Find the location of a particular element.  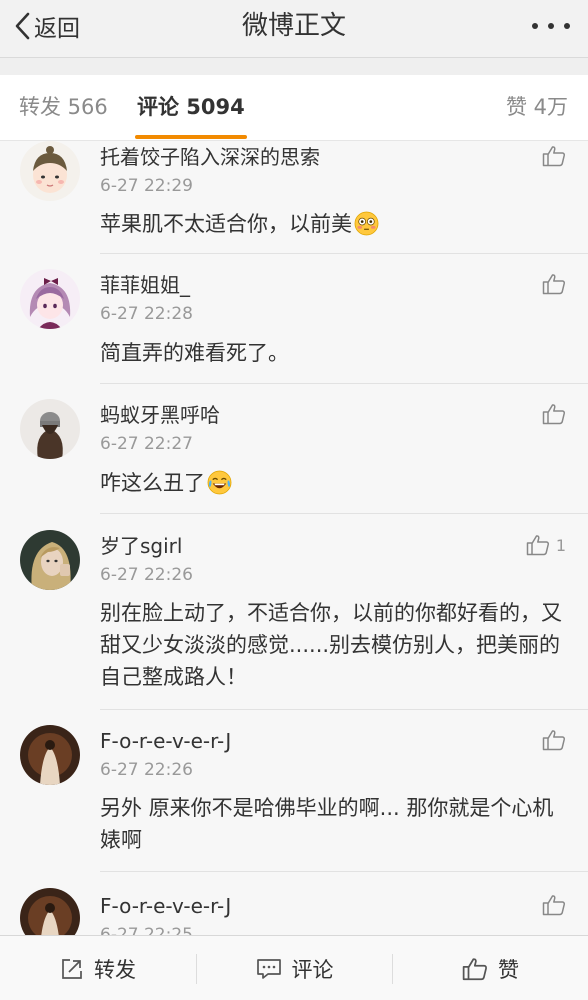

comment-item: 托着饺子陷入深深的思索 6-27 22:29 苹果肌不太适合你，以前美 is located at coordinates (294, 197).